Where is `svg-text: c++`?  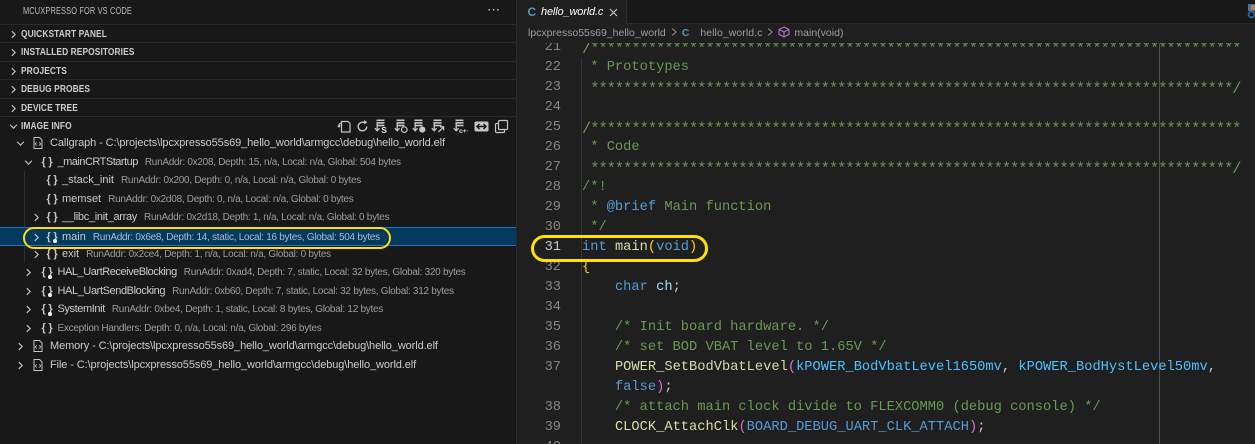
svg-text: c++ is located at coordinates (463, 131).